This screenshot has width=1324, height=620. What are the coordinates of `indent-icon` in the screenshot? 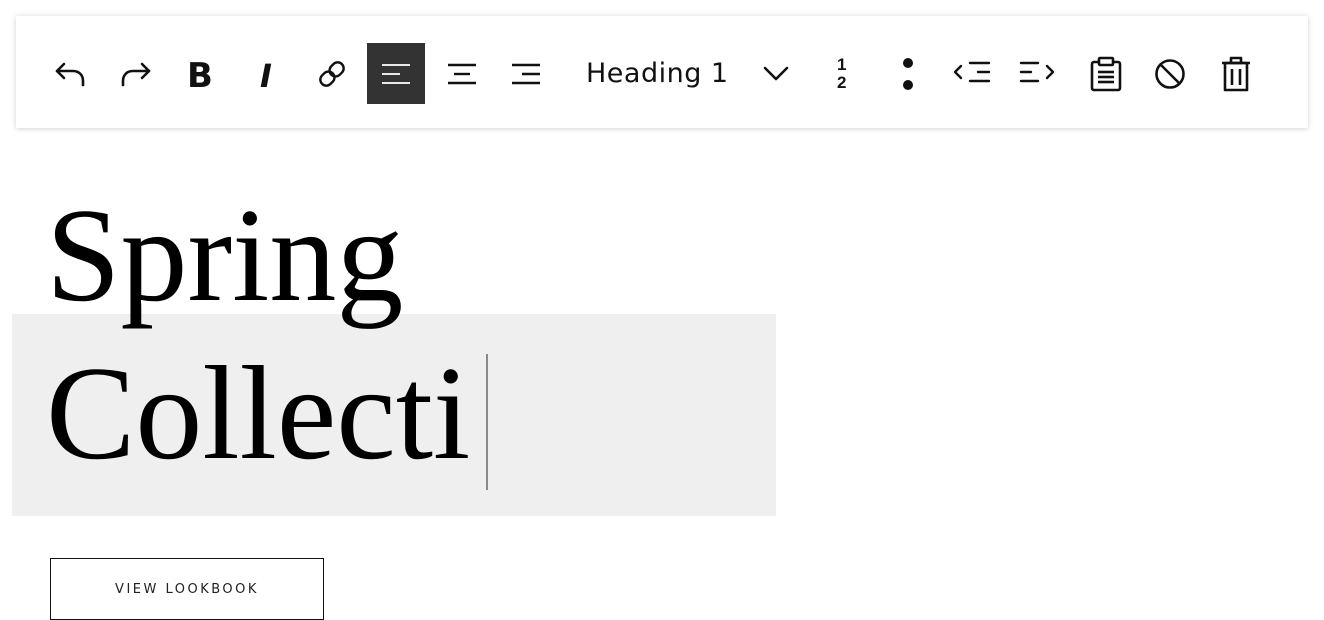 It's located at (1037, 71).